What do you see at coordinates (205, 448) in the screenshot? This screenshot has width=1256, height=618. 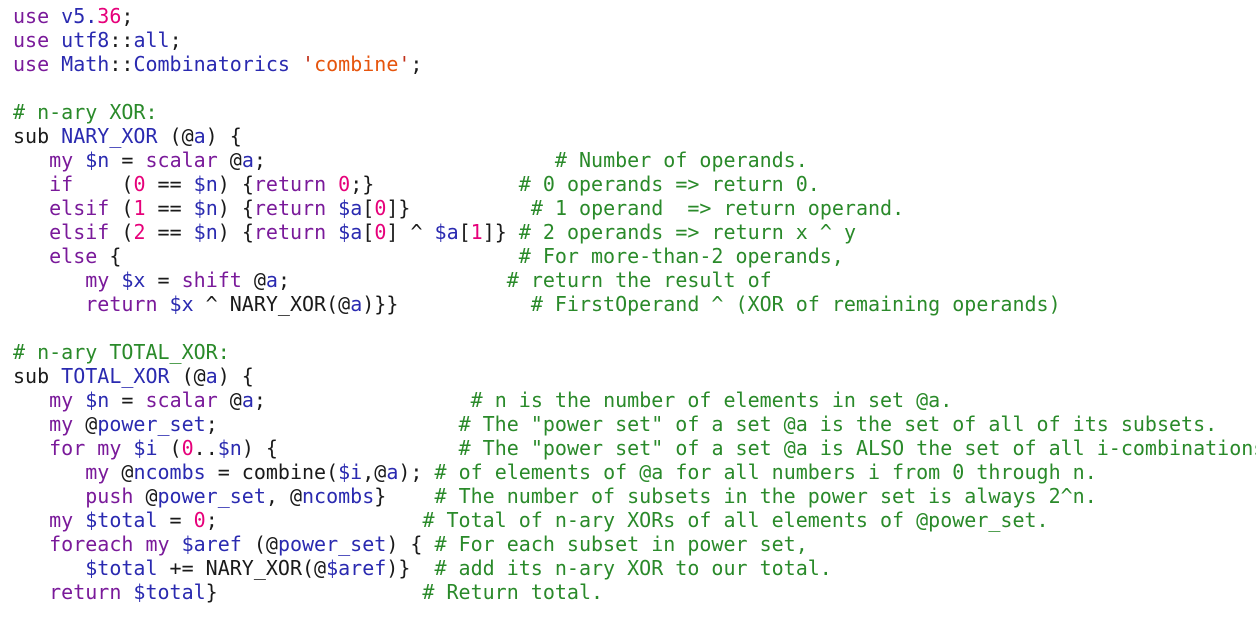 I see `code-token: ..` at bounding box center [205, 448].